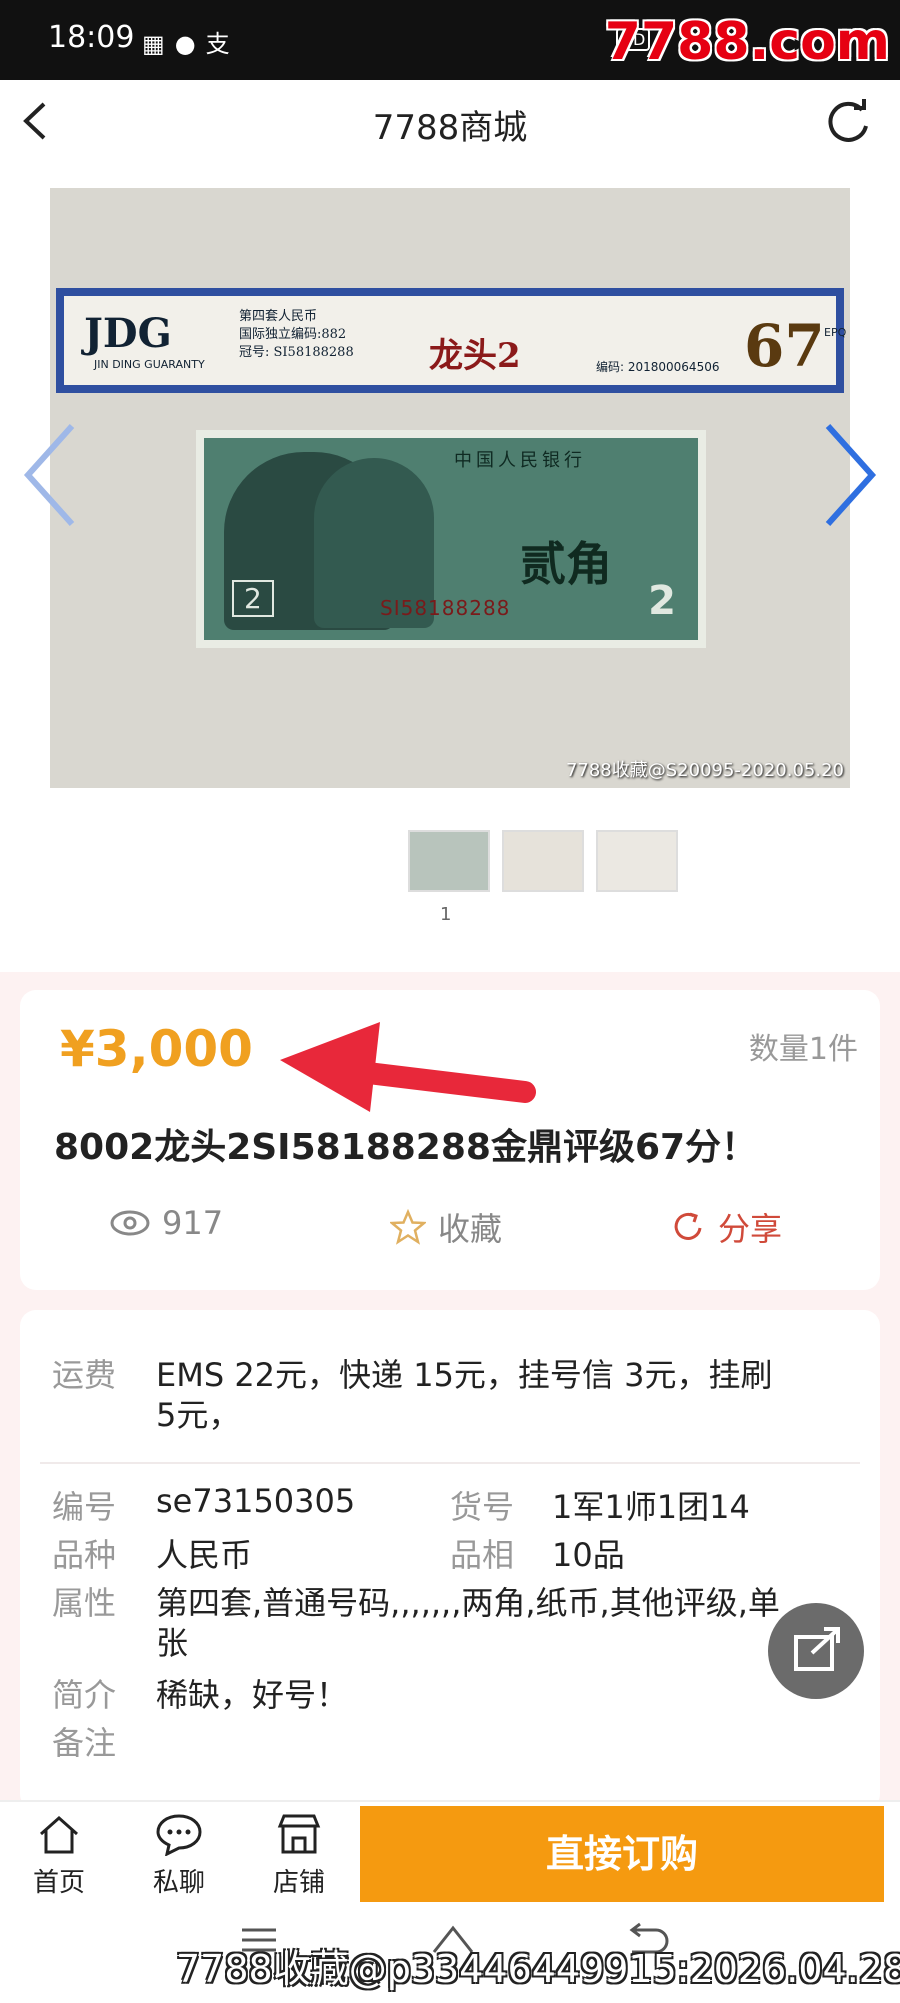 Image resolution: width=900 pixels, height=2003 pixels. I want to click on chat-tab: 私聊, so click(179, 1855).